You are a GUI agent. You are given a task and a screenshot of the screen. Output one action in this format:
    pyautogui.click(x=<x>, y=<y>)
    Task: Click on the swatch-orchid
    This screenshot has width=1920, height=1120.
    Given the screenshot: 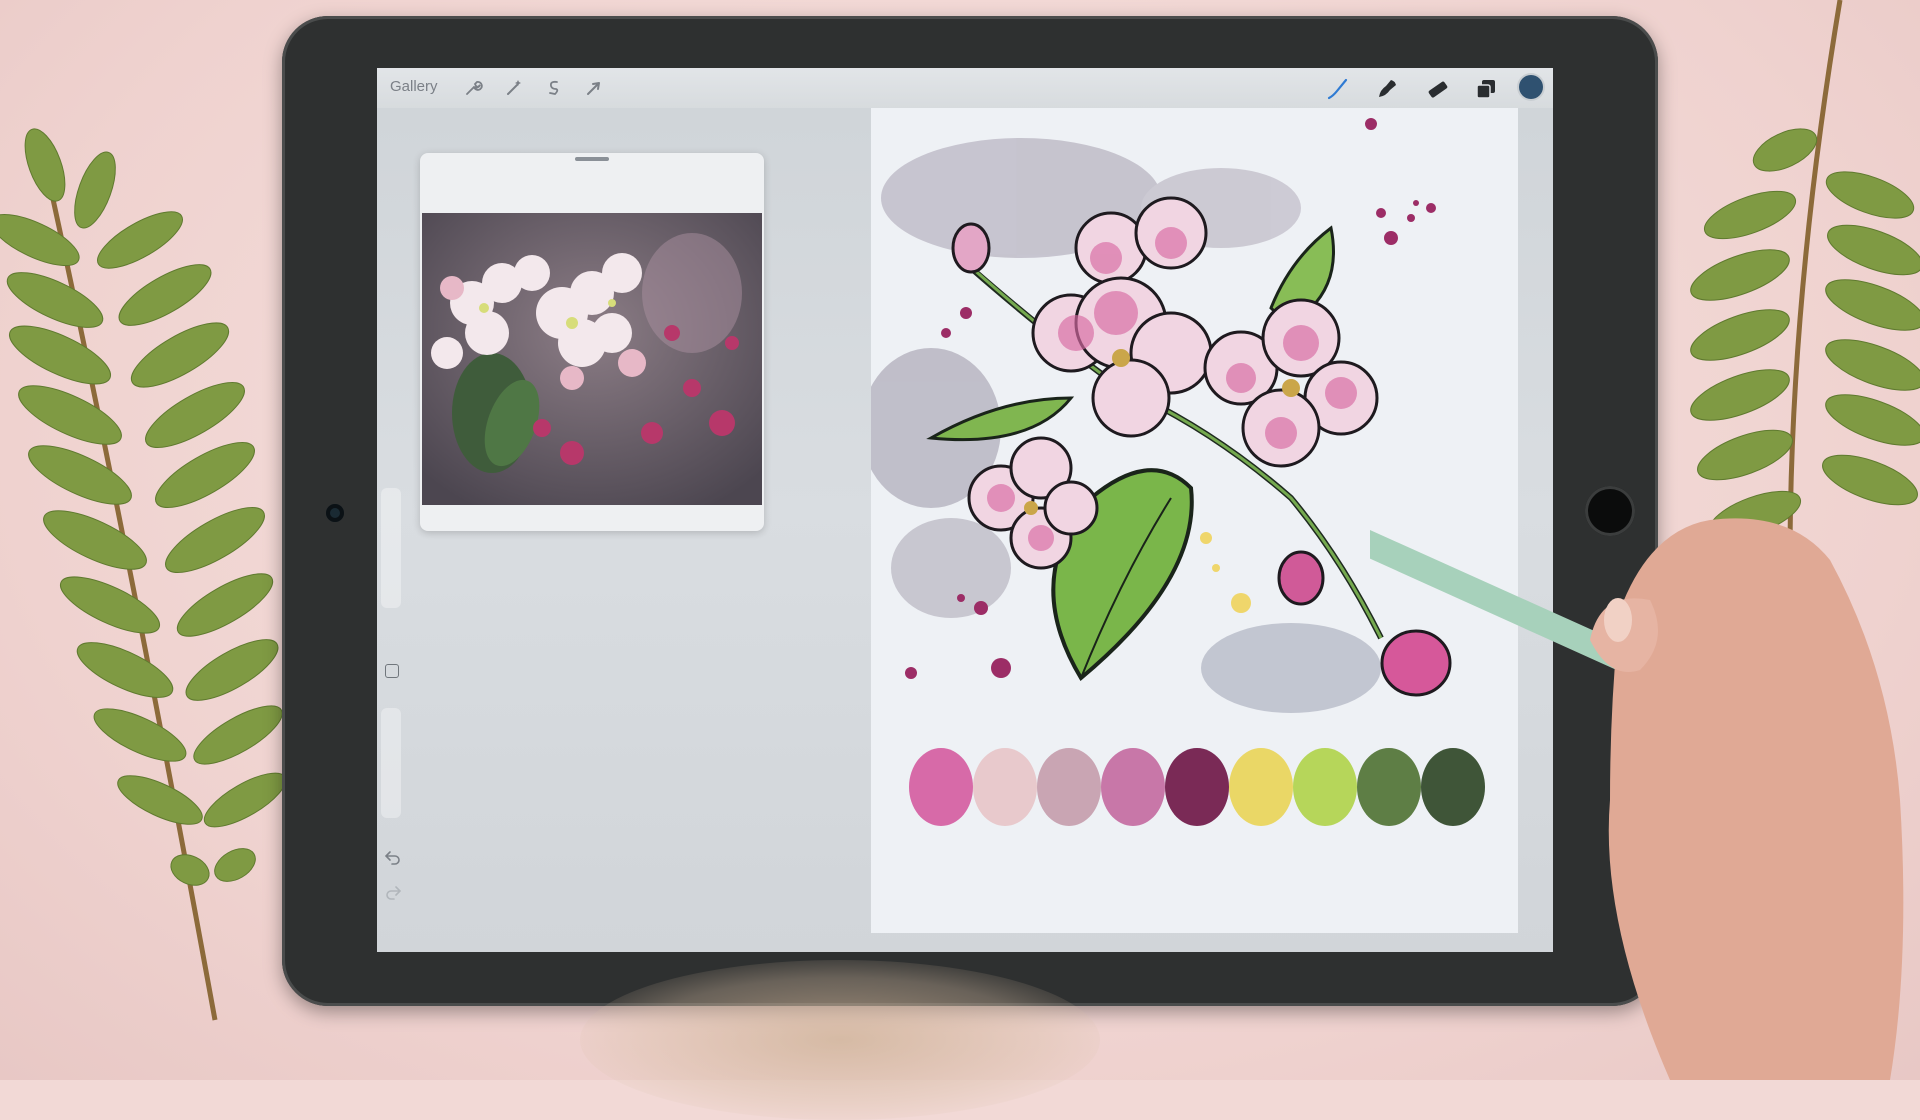 What is the action you would take?
    pyautogui.click(x=1133, y=787)
    